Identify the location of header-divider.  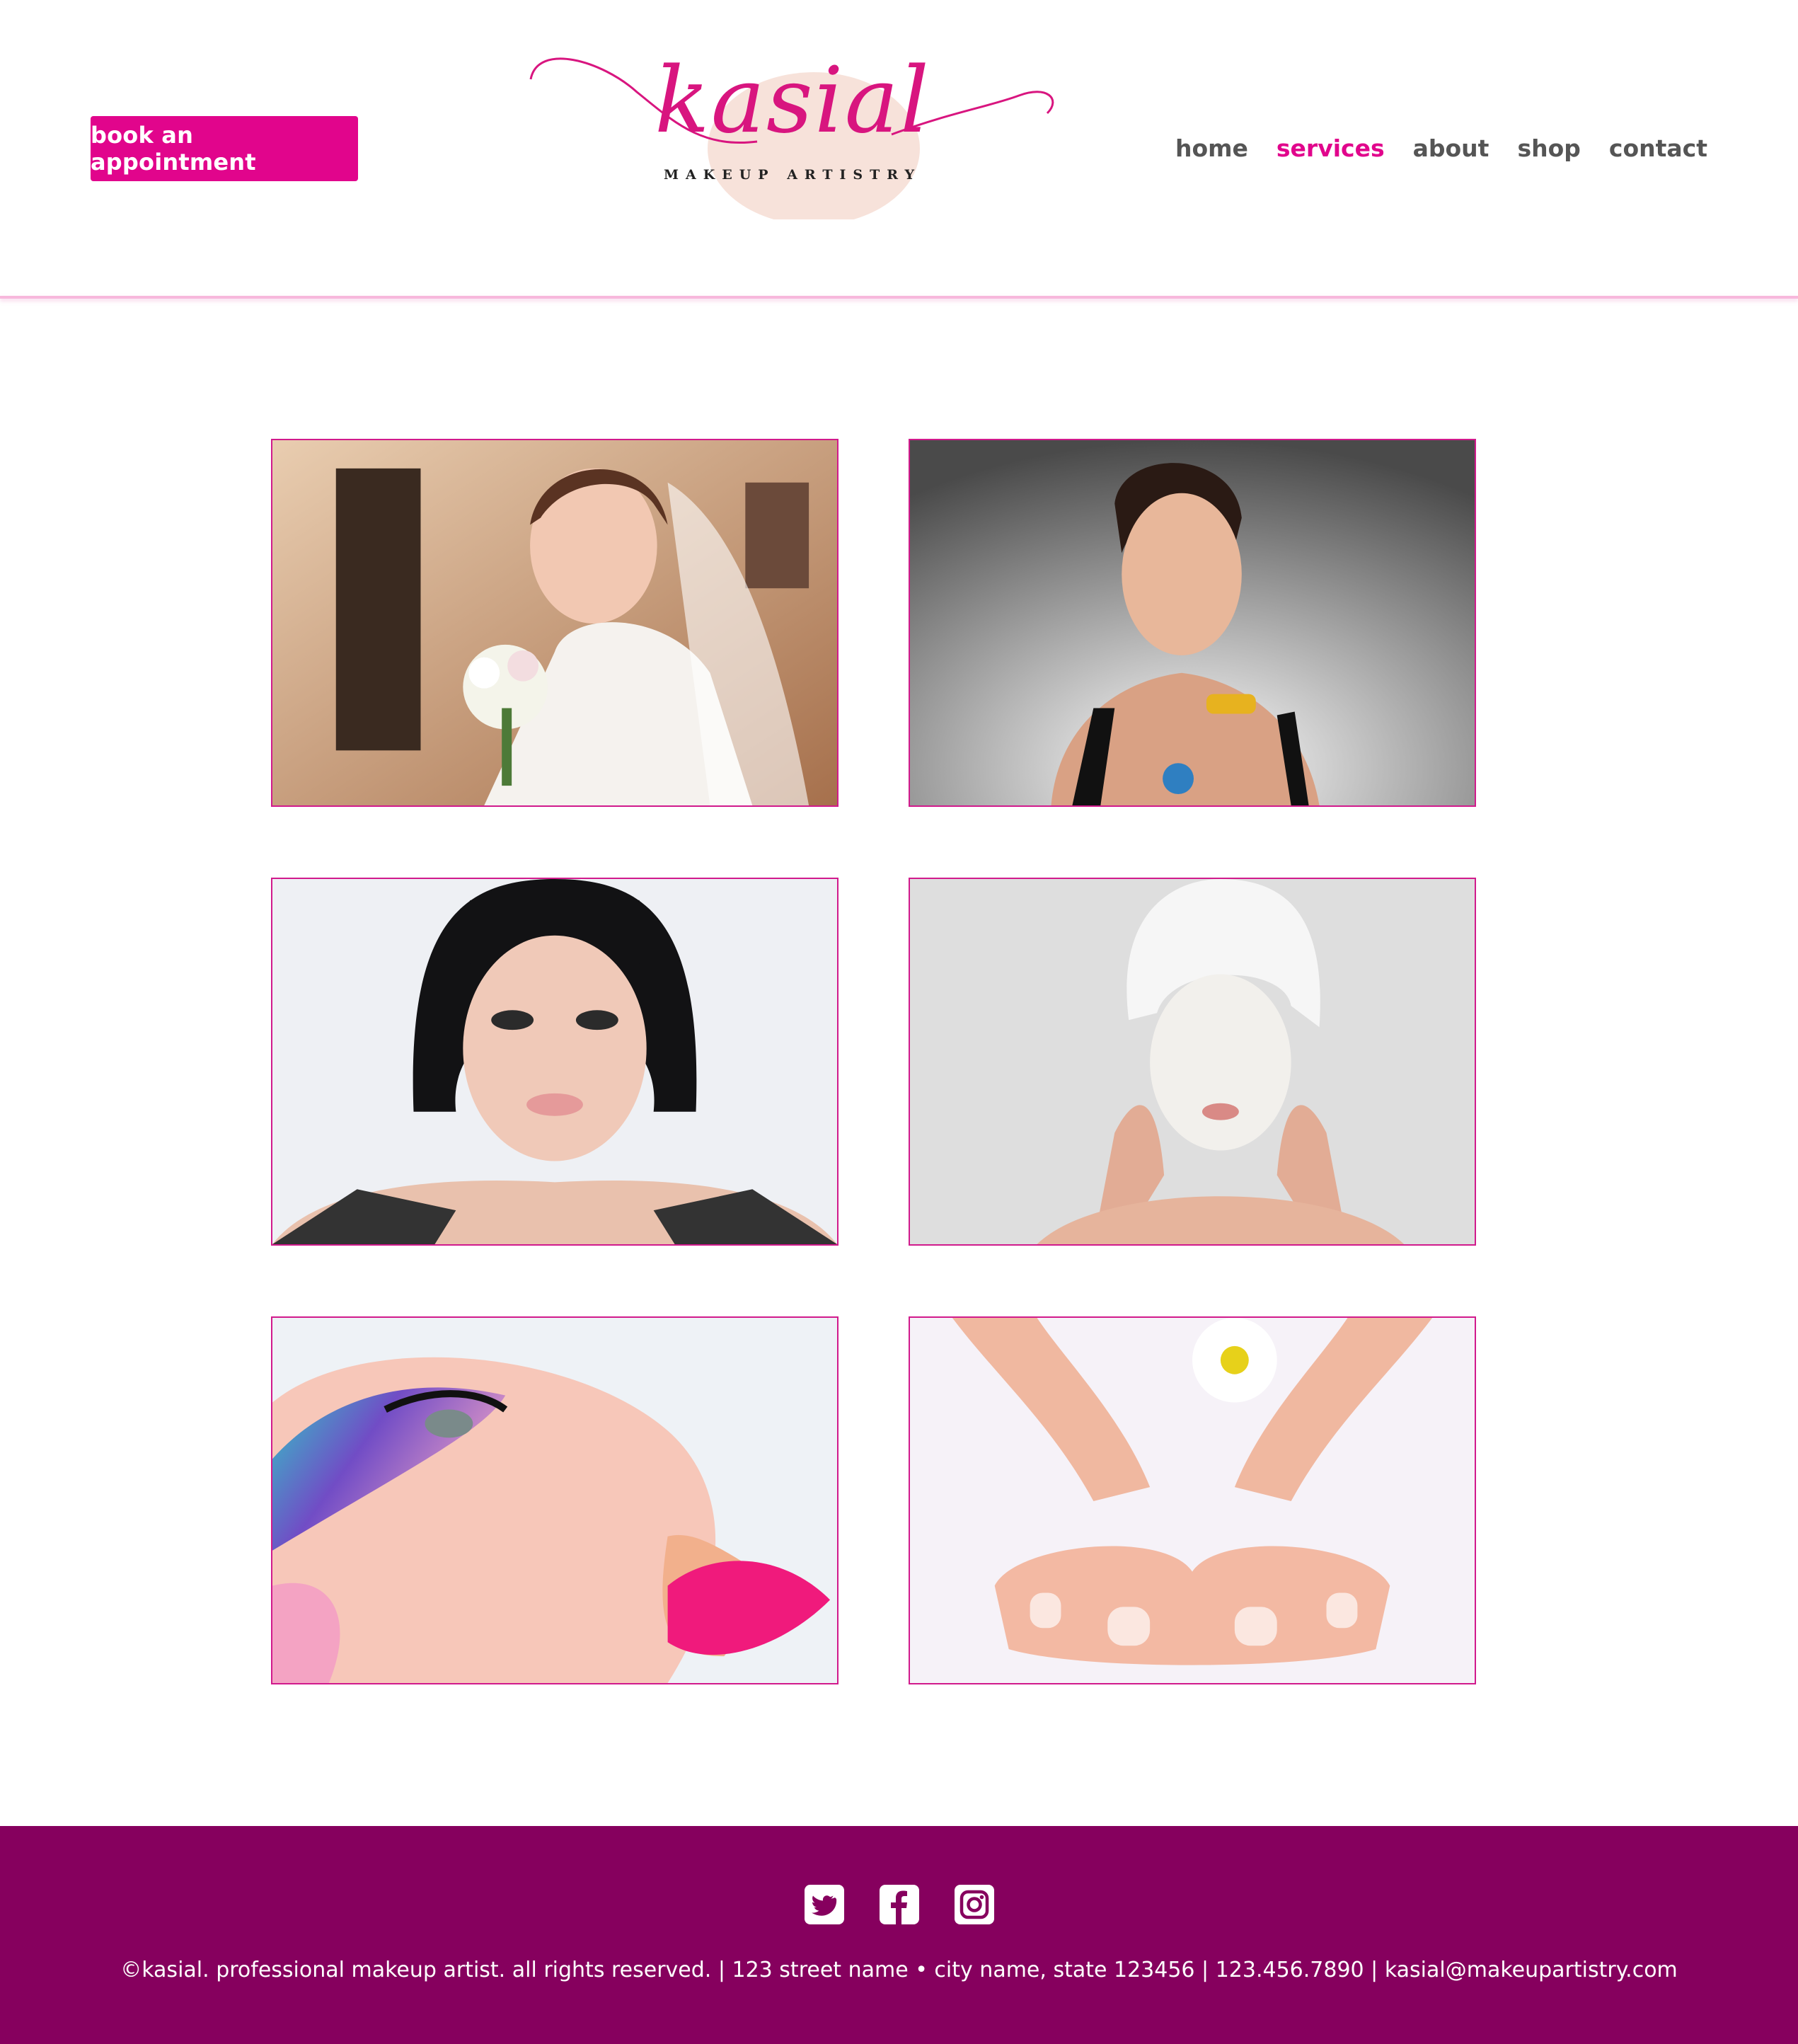
(899, 297).